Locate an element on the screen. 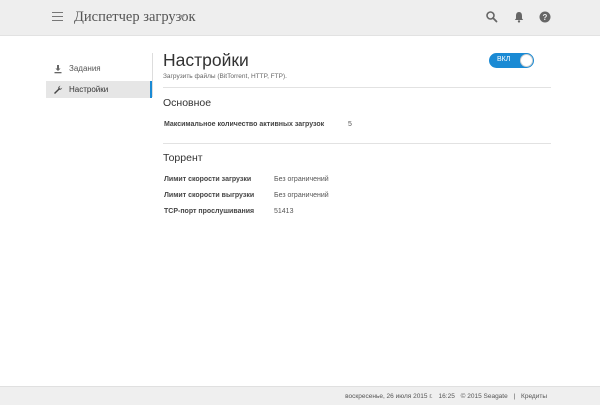  sidebar-item-label: Задания is located at coordinates (85, 68).